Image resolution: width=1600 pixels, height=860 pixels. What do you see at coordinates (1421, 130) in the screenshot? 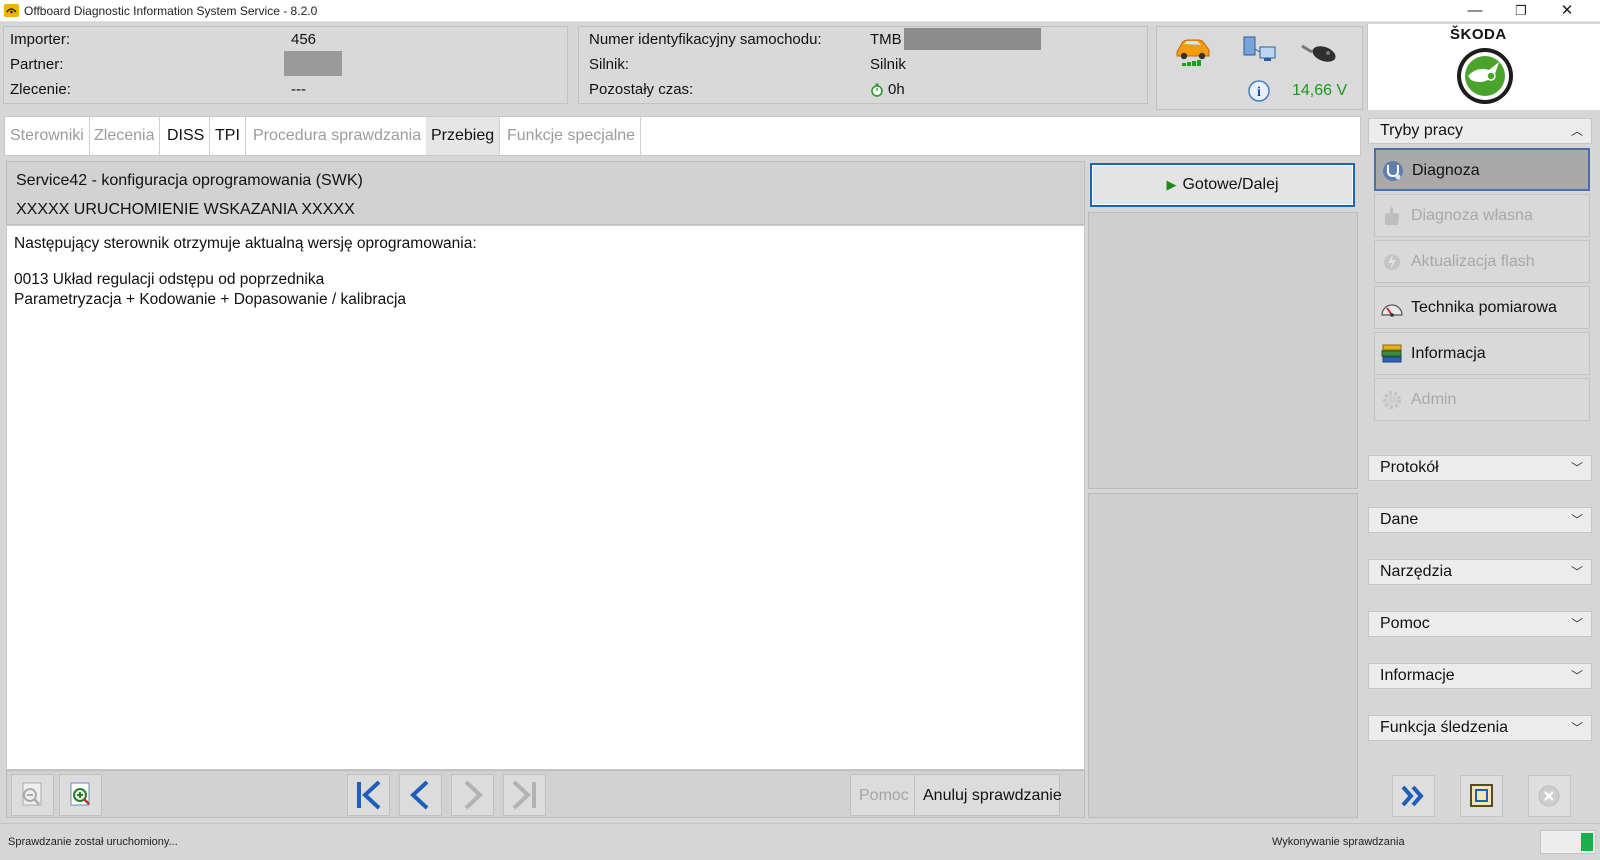
I see `modes-header-label: Tryby pracy` at bounding box center [1421, 130].